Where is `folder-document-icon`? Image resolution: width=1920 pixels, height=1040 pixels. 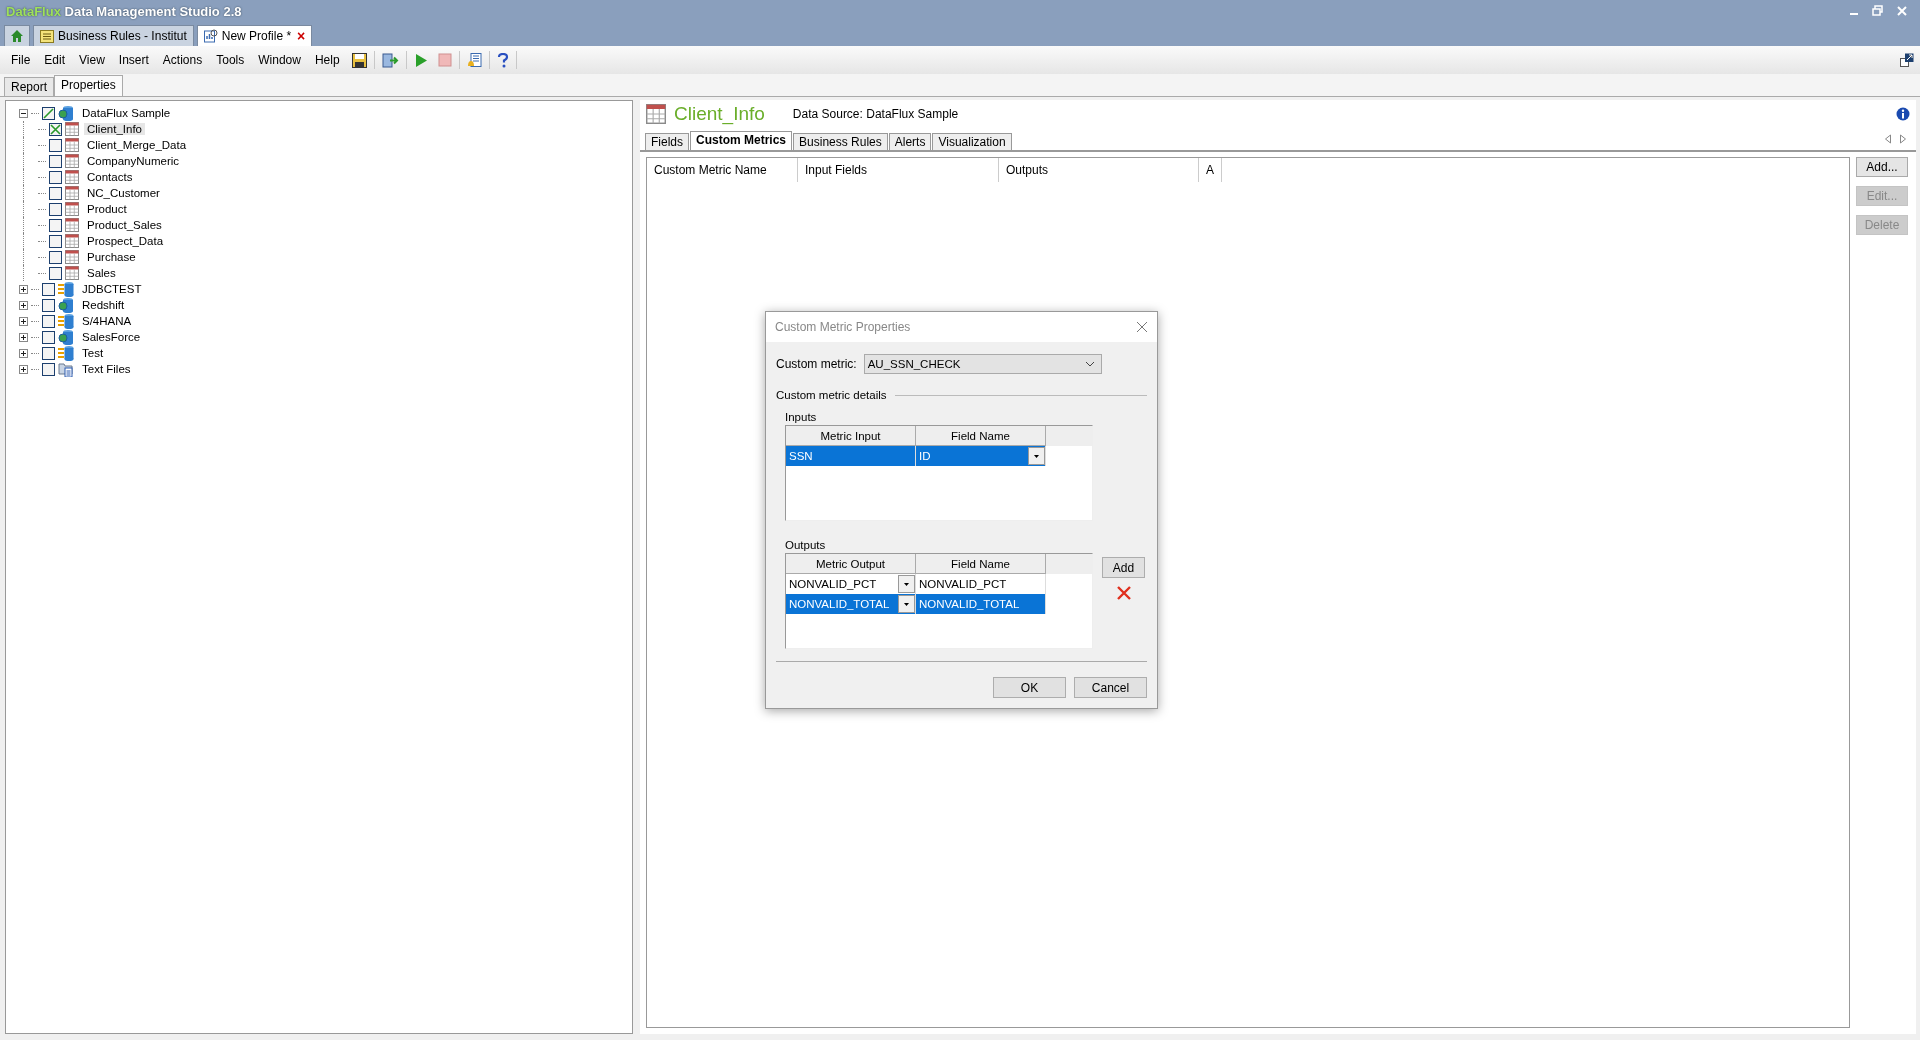
folder-document-icon is located at coordinates (66, 369).